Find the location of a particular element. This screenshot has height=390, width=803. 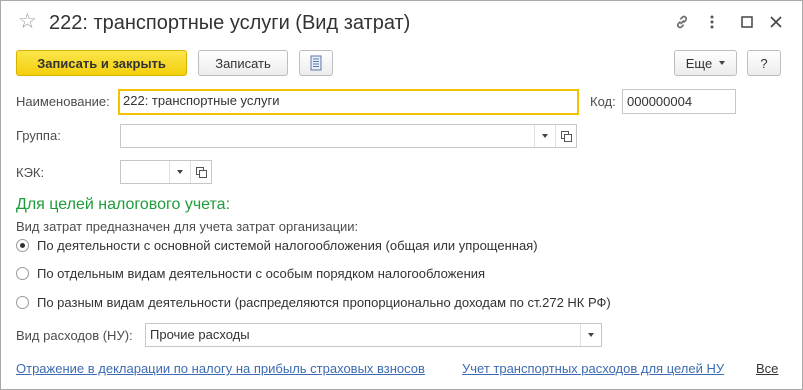

expense-type-dropdown-button is located at coordinates (590, 335).